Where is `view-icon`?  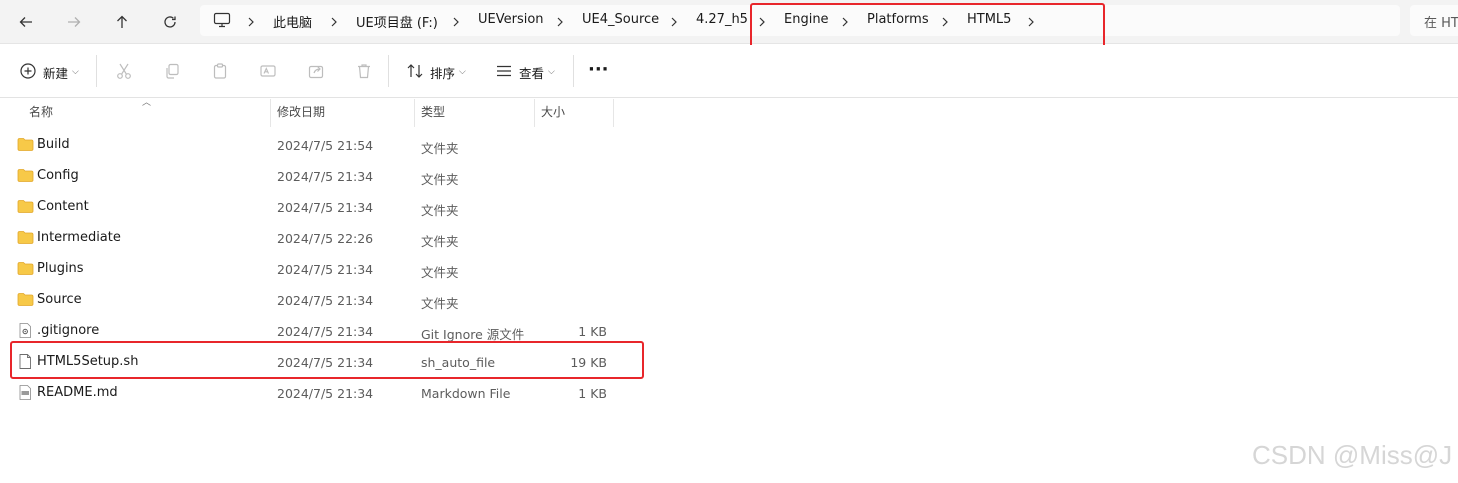 view-icon is located at coordinates (504, 71).